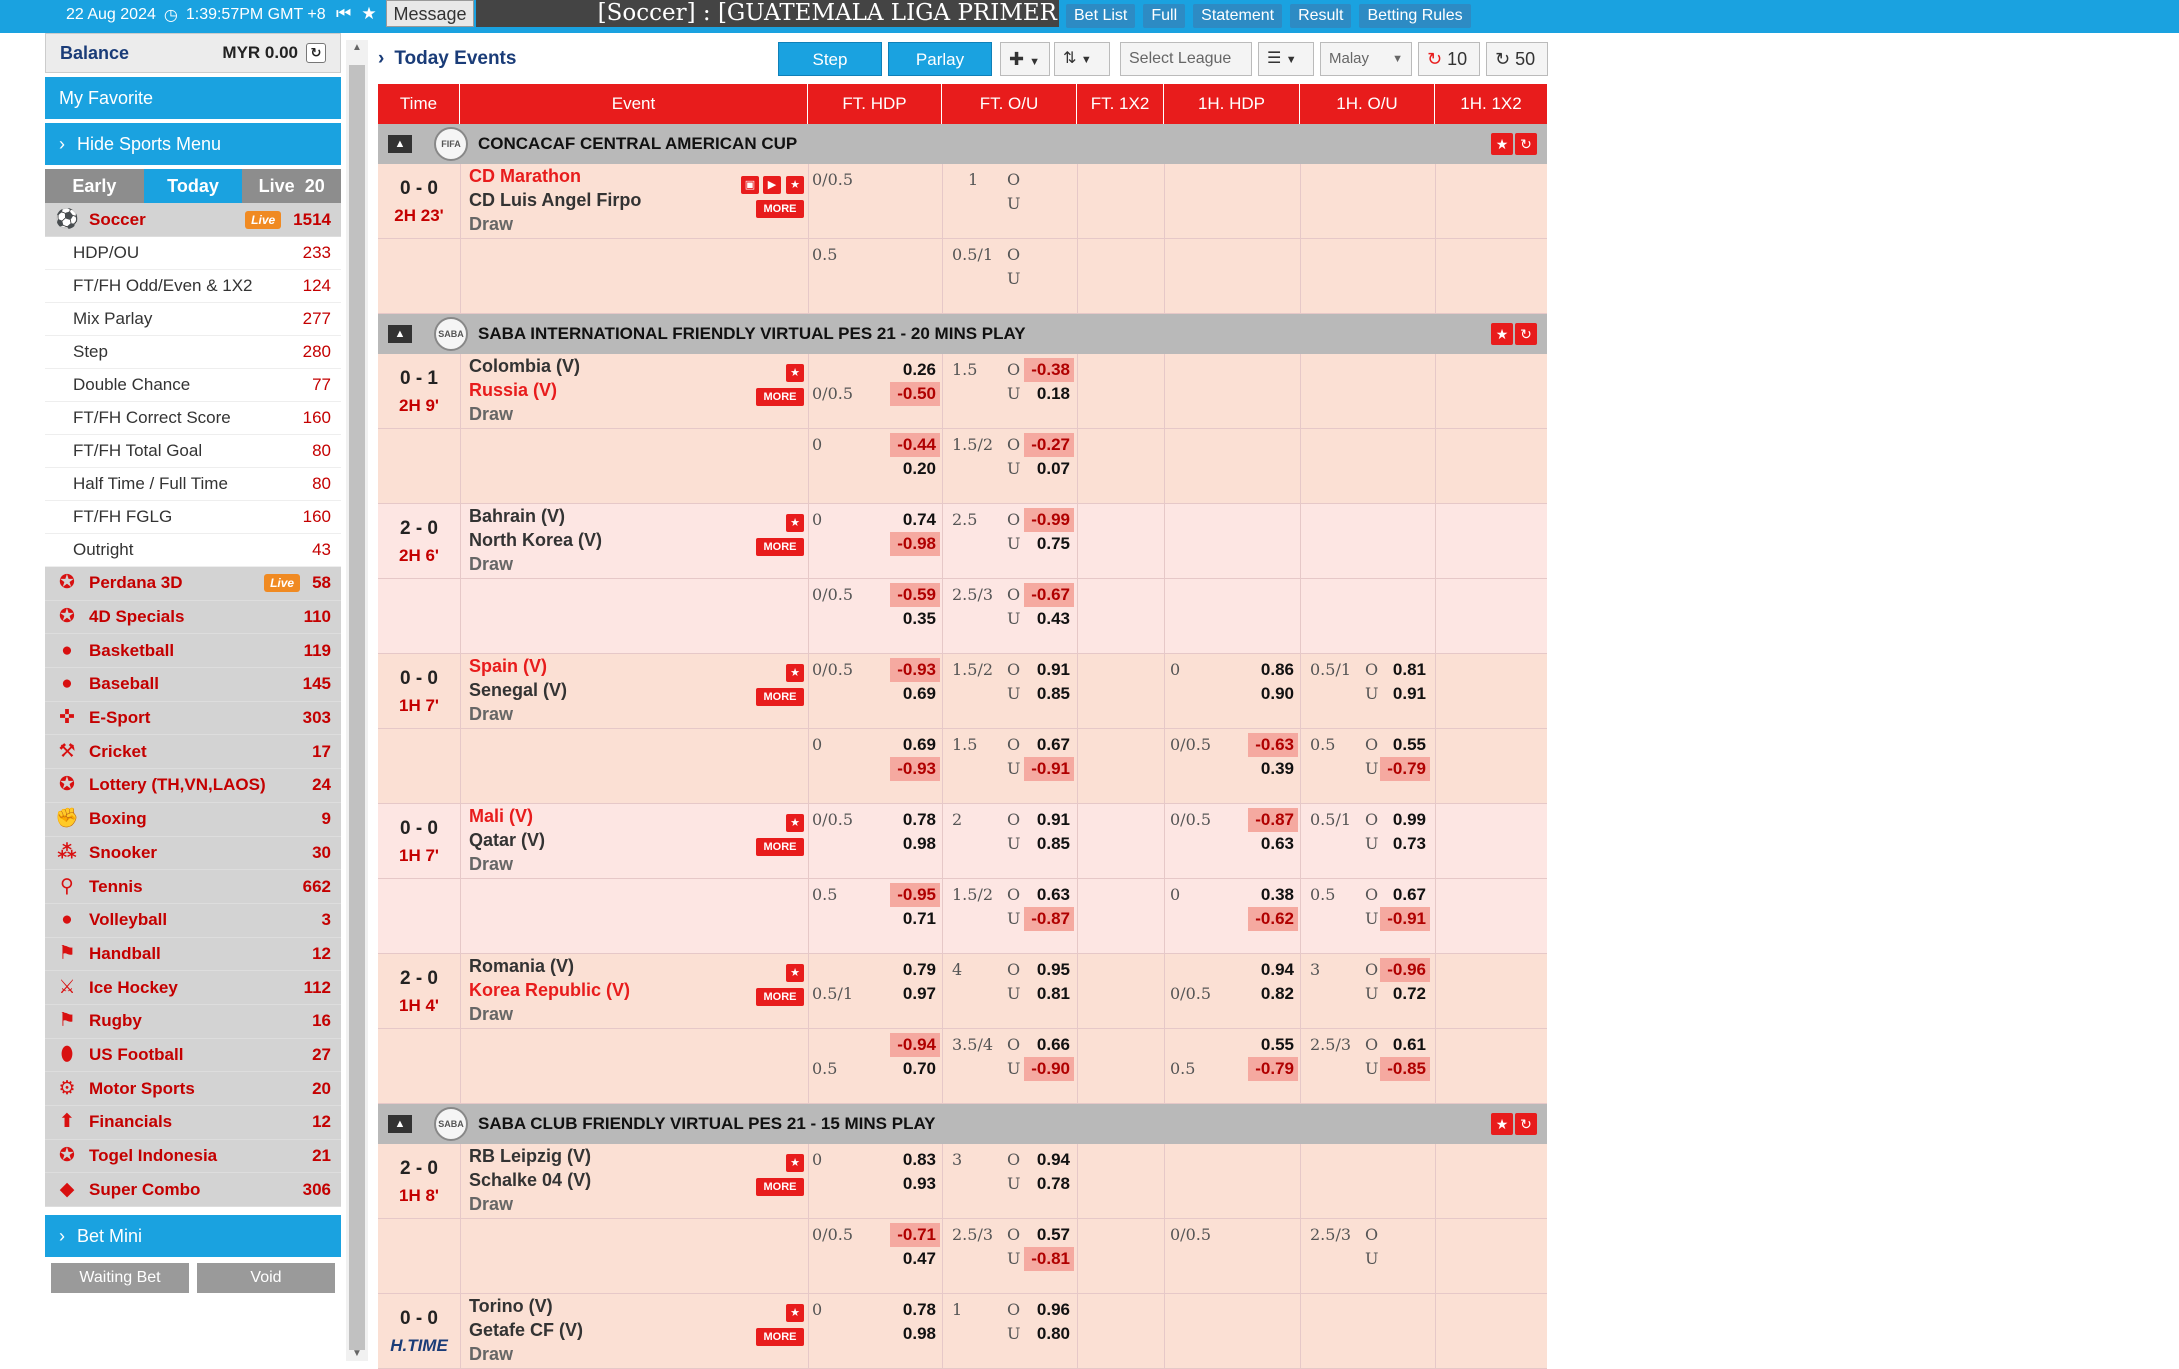  I want to click on odds-value: -0.81, so click(1049, 1259).